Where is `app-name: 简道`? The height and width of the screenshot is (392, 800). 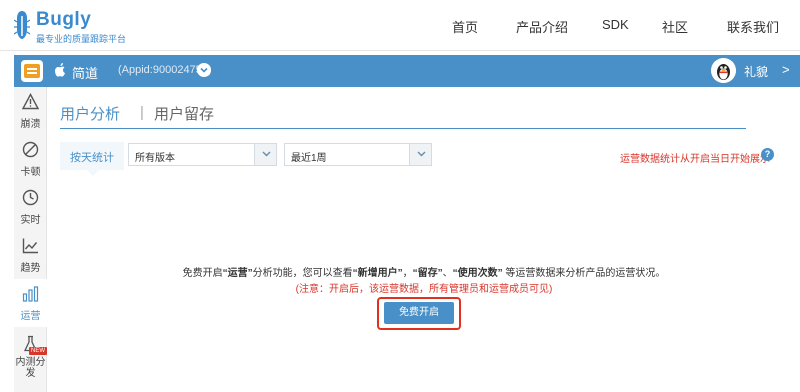 app-name: 简道 is located at coordinates (85, 73).